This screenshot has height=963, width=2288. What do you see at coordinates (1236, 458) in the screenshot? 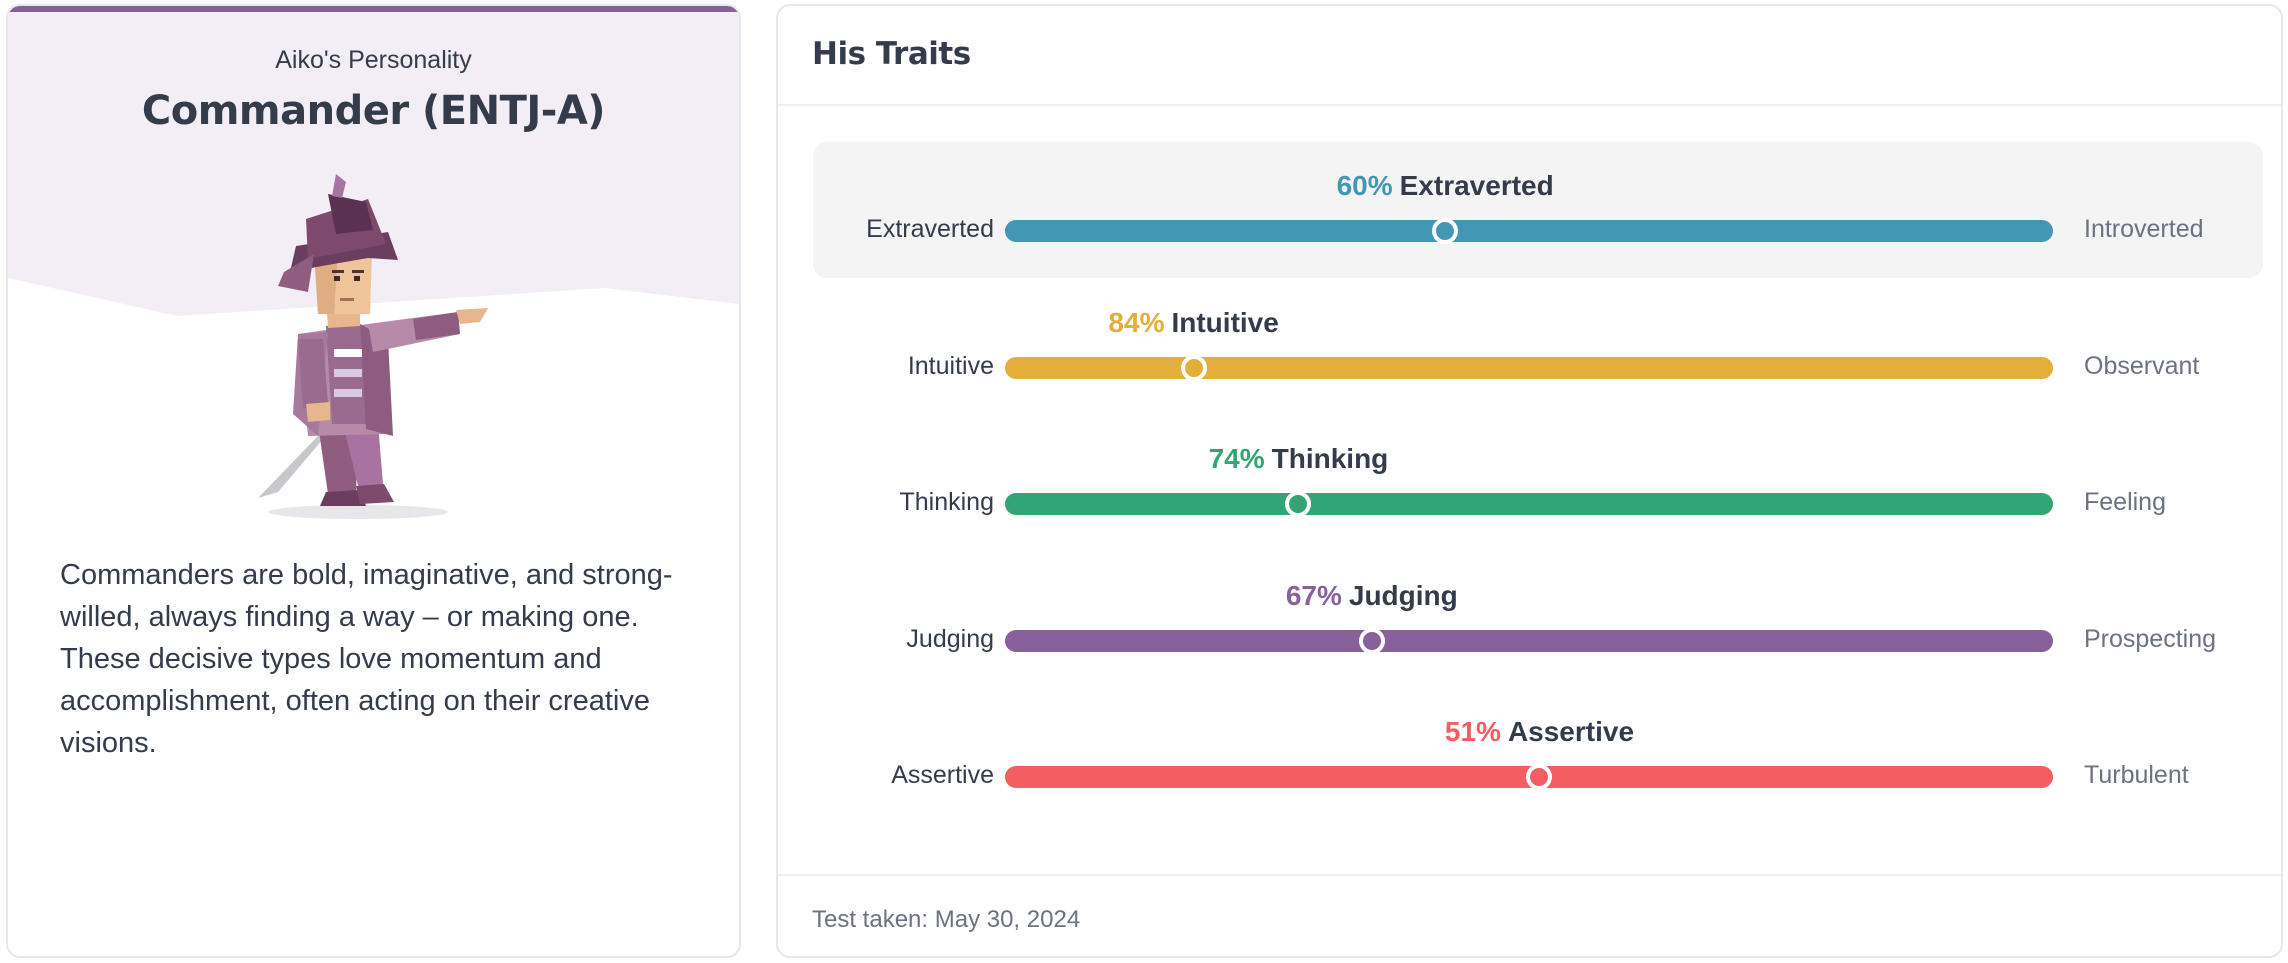
I see `trait-percent: 74%` at bounding box center [1236, 458].